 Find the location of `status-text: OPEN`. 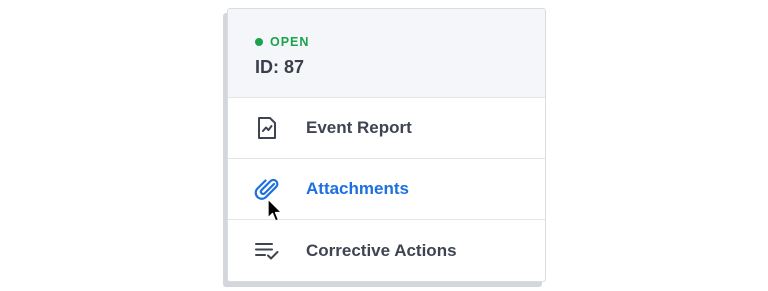

status-text: OPEN is located at coordinates (290, 42).